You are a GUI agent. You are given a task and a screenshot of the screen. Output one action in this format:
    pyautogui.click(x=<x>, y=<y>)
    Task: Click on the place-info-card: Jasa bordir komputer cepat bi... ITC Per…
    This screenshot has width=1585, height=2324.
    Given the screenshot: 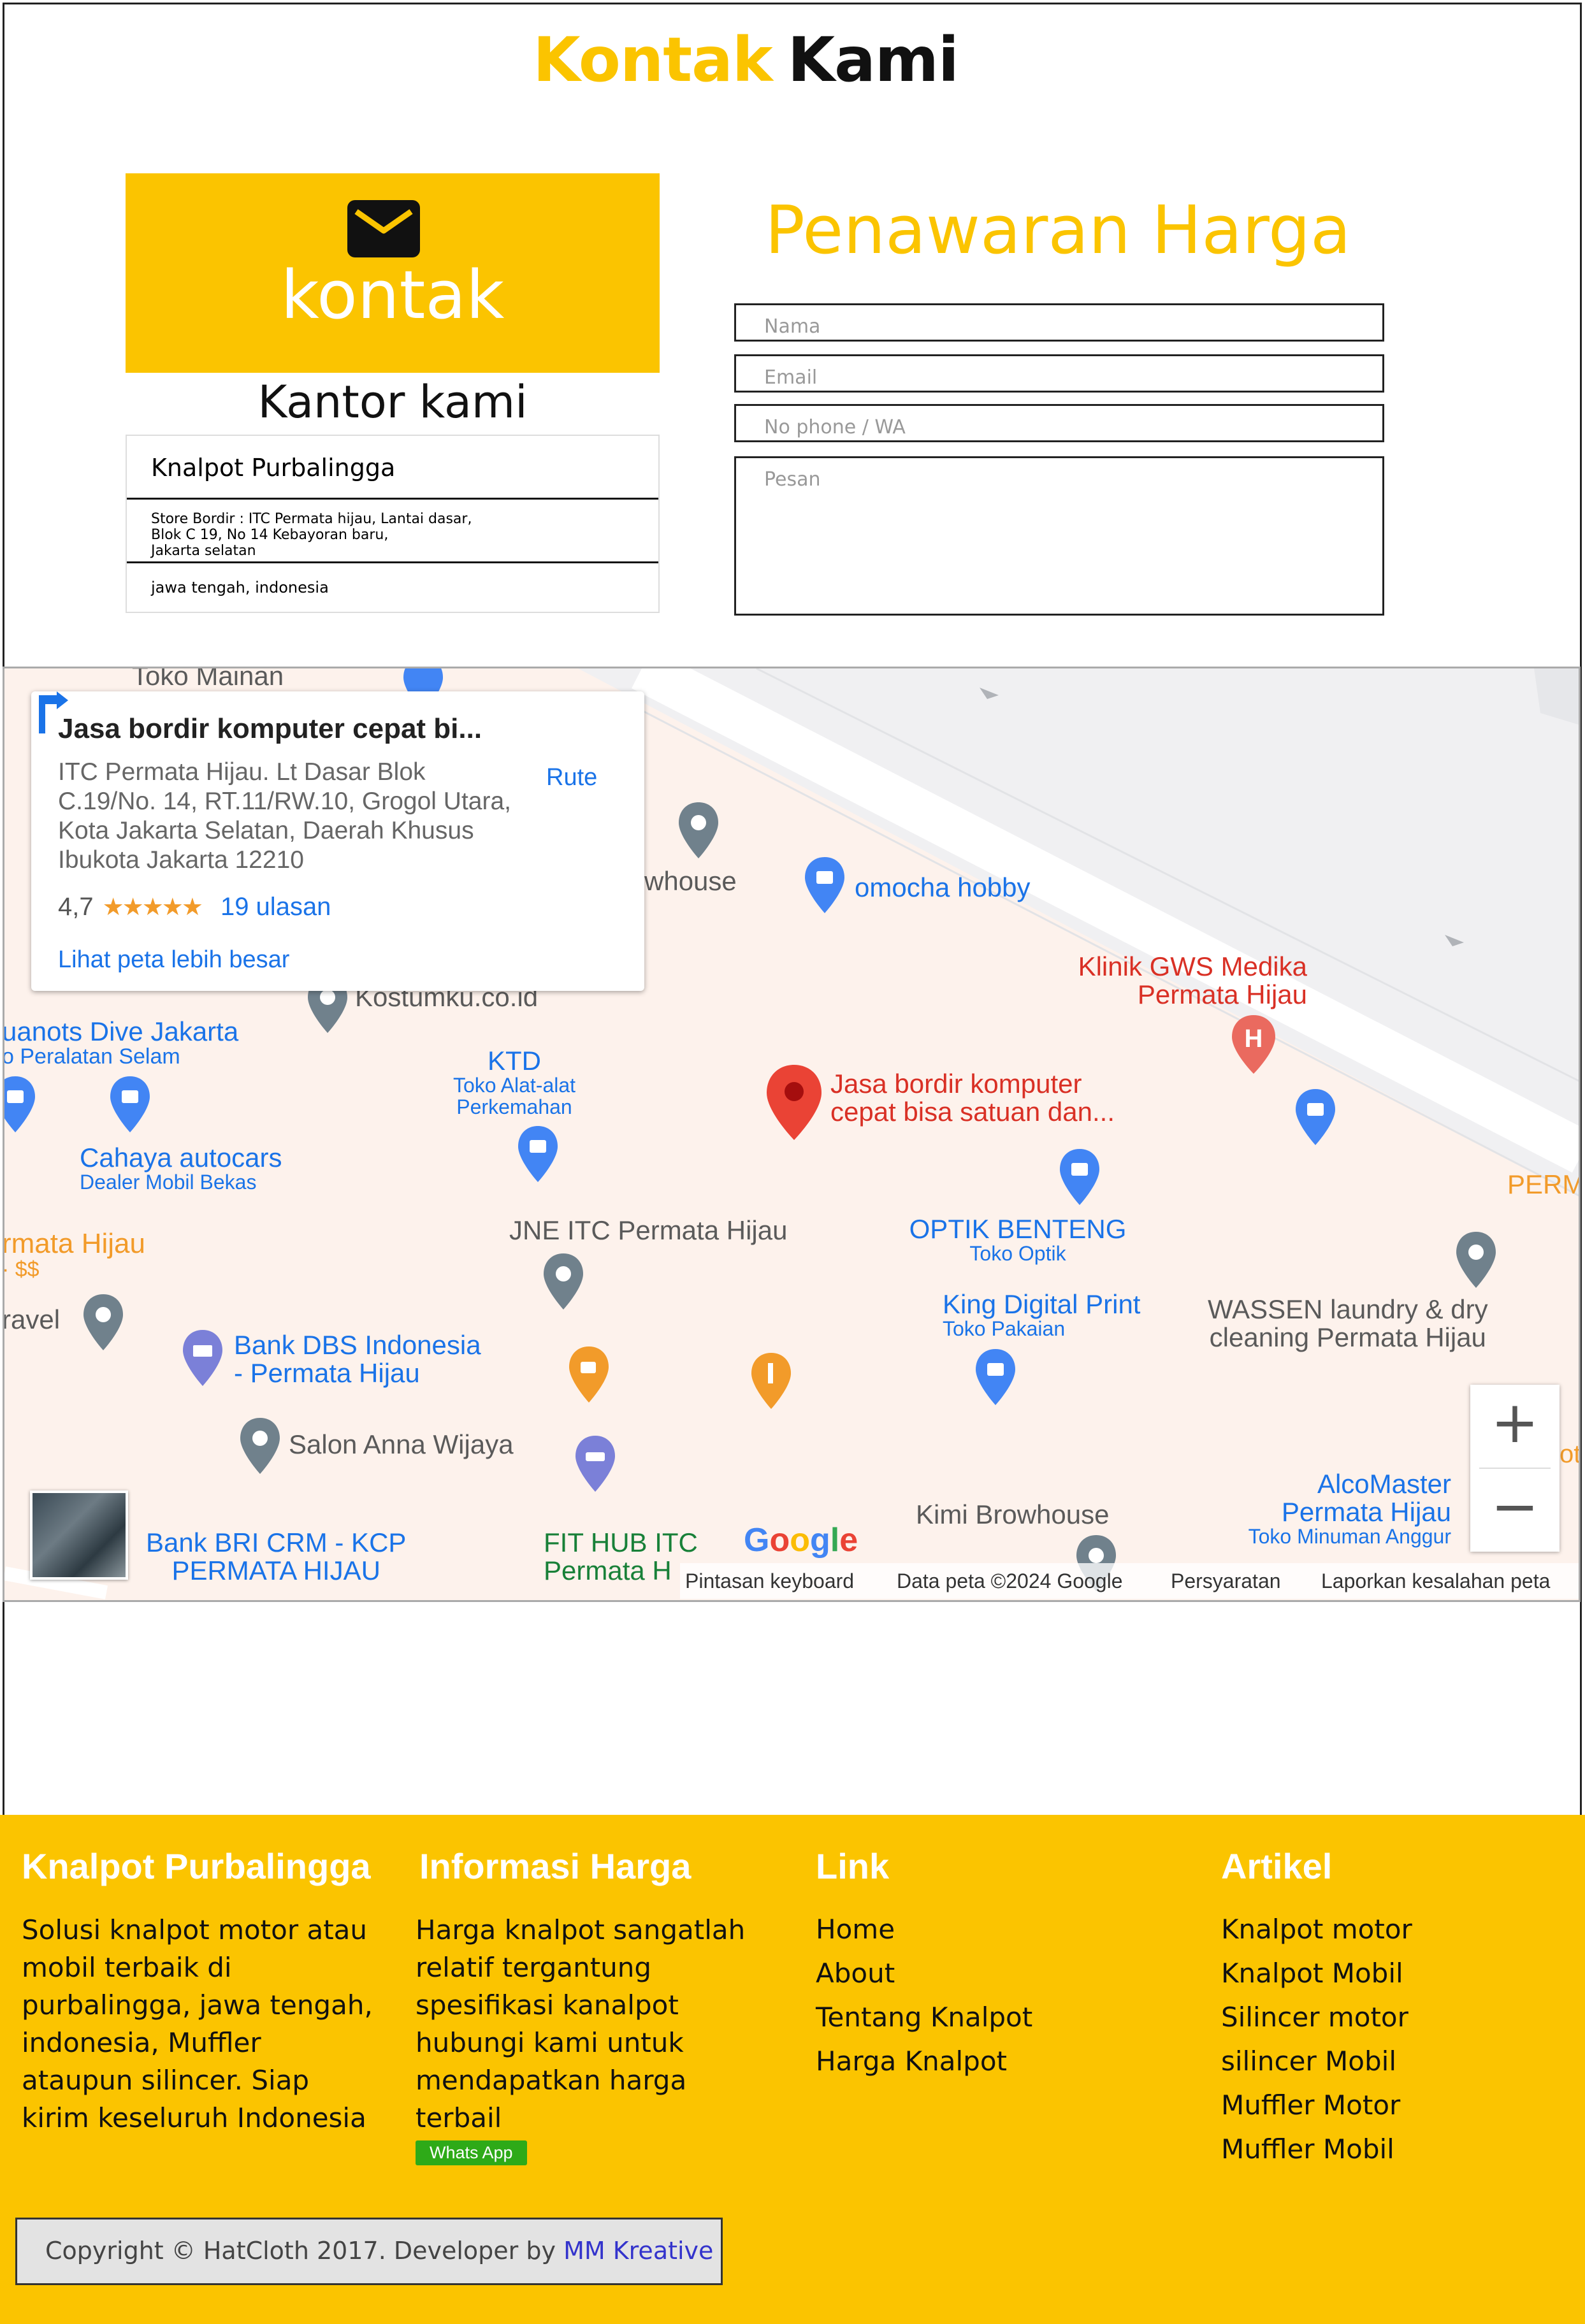 What is the action you would take?
    pyautogui.click(x=337, y=841)
    